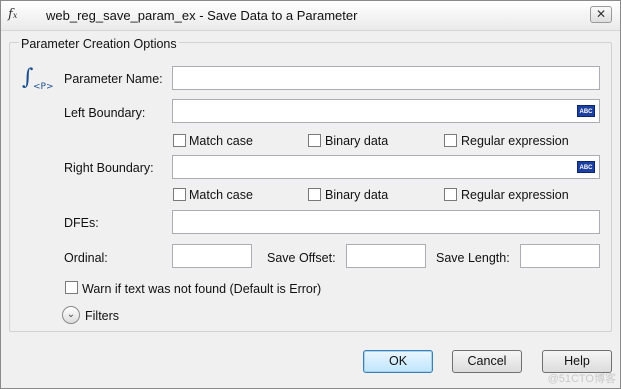 The image size is (621, 389). Describe the element at coordinates (86, 258) in the screenshot. I see `ordinal-label: Ordinal:` at that location.